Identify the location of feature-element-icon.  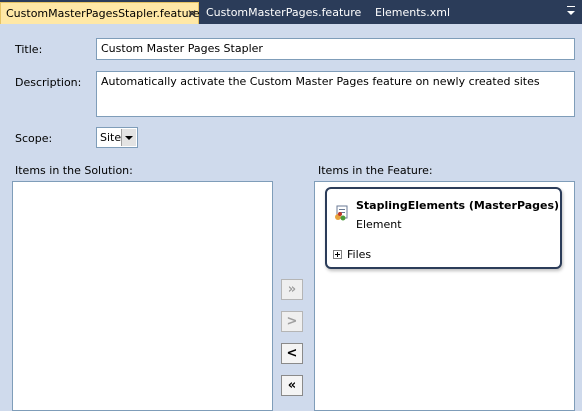
(343, 213).